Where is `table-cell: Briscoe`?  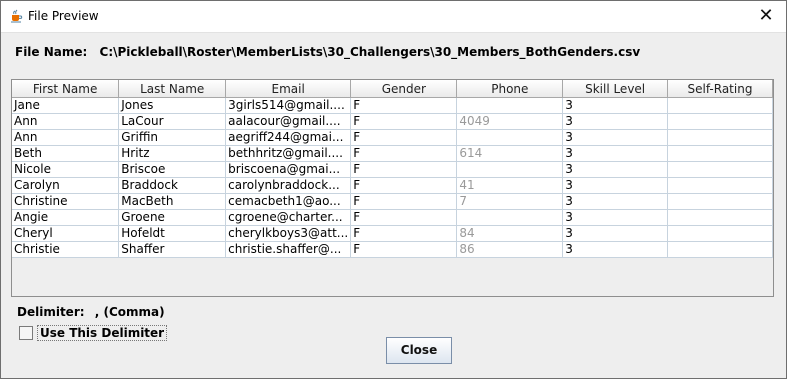 table-cell: Briscoe is located at coordinates (172, 169).